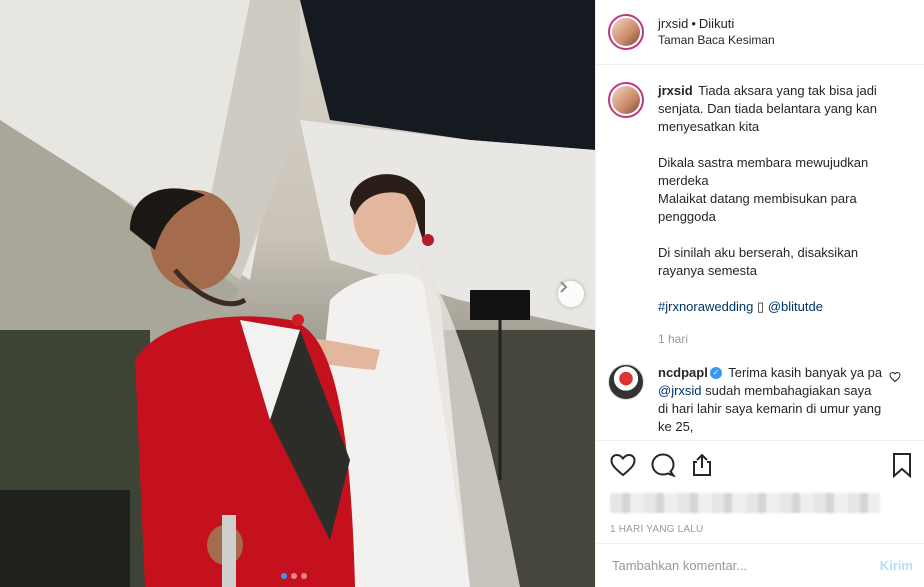 The image size is (924, 587). What do you see at coordinates (746, 565) in the screenshot?
I see `comment-input` at bounding box center [746, 565].